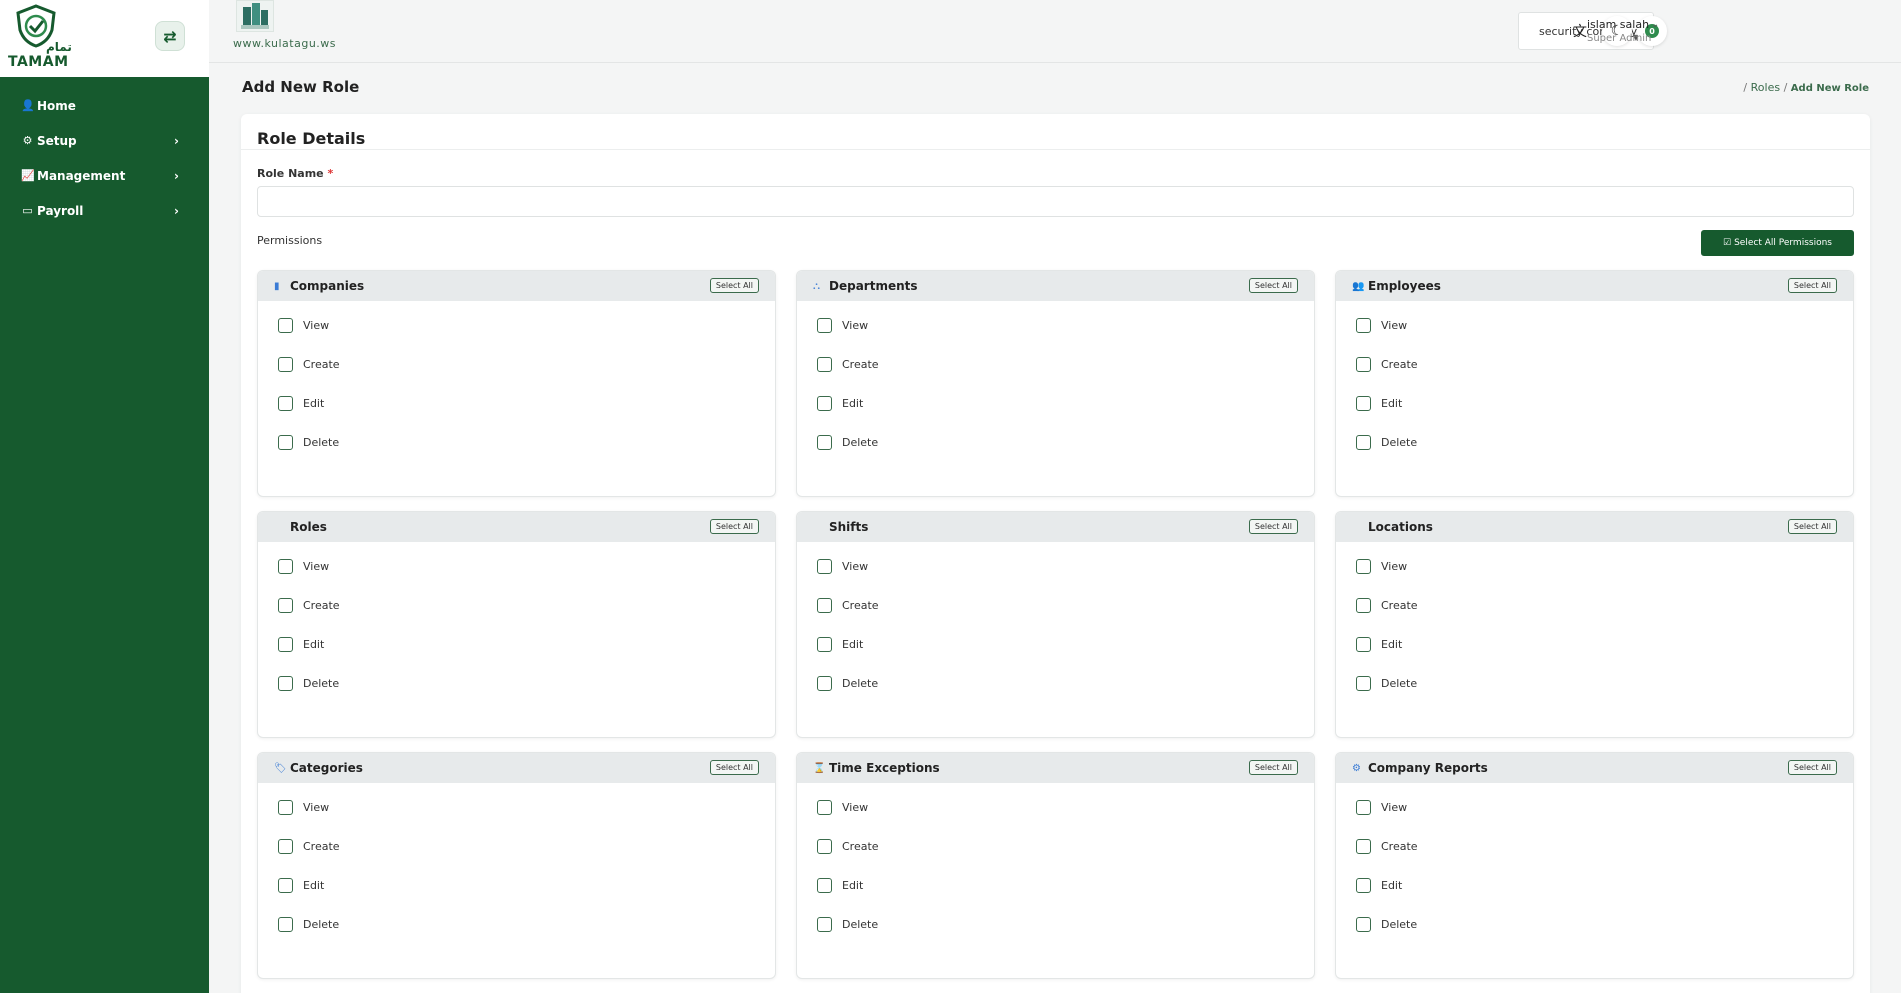 This screenshot has width=1901, height=993. What do you see at coordinates (734, 767) in the screenshot?
I see `select-all-button-categories: Select All` at bounding box center [734, 767].